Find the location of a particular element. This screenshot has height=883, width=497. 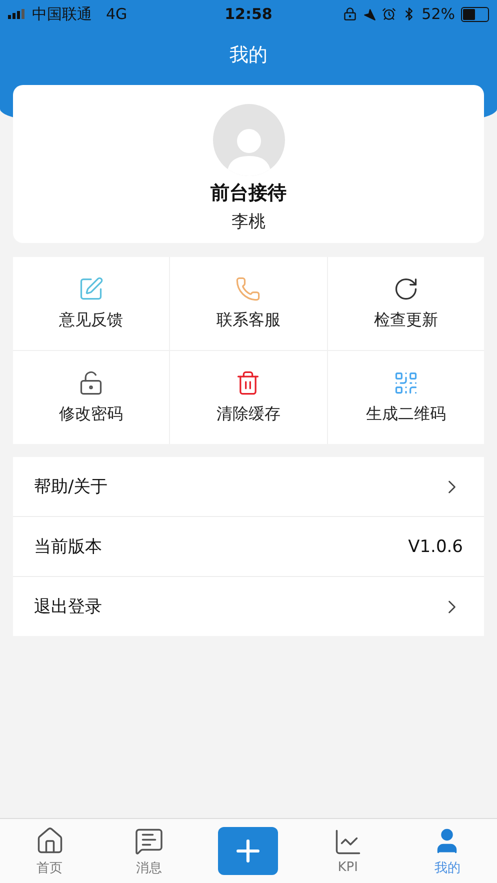

menu-label: 帮助/关于 is located at coordinates (71, 487).